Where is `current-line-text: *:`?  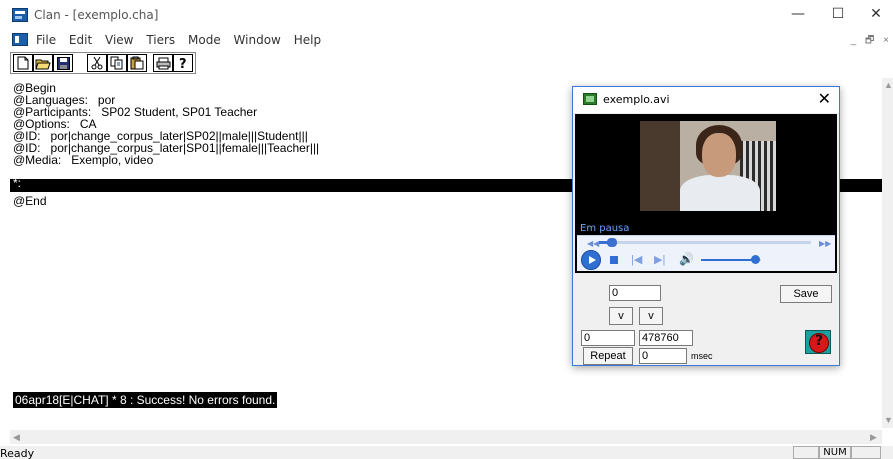
current-line-text: *: is located at coordinates (17, 183).